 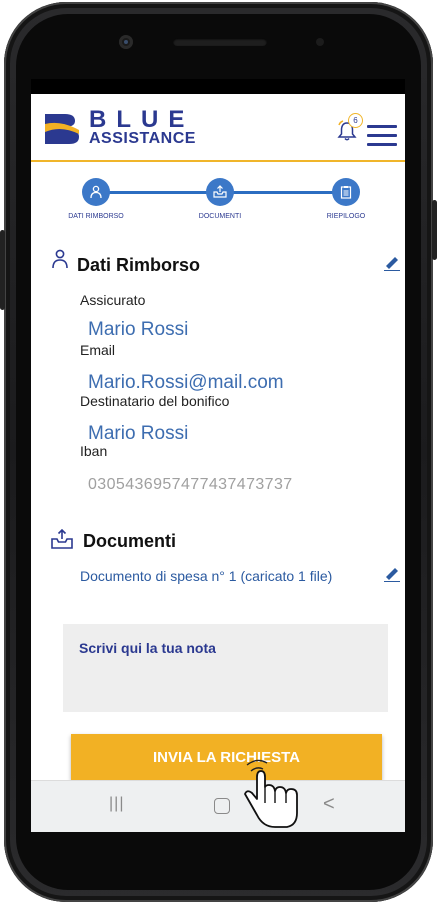 I want to click on earpiece-speaker, so click(x=220, y=42).